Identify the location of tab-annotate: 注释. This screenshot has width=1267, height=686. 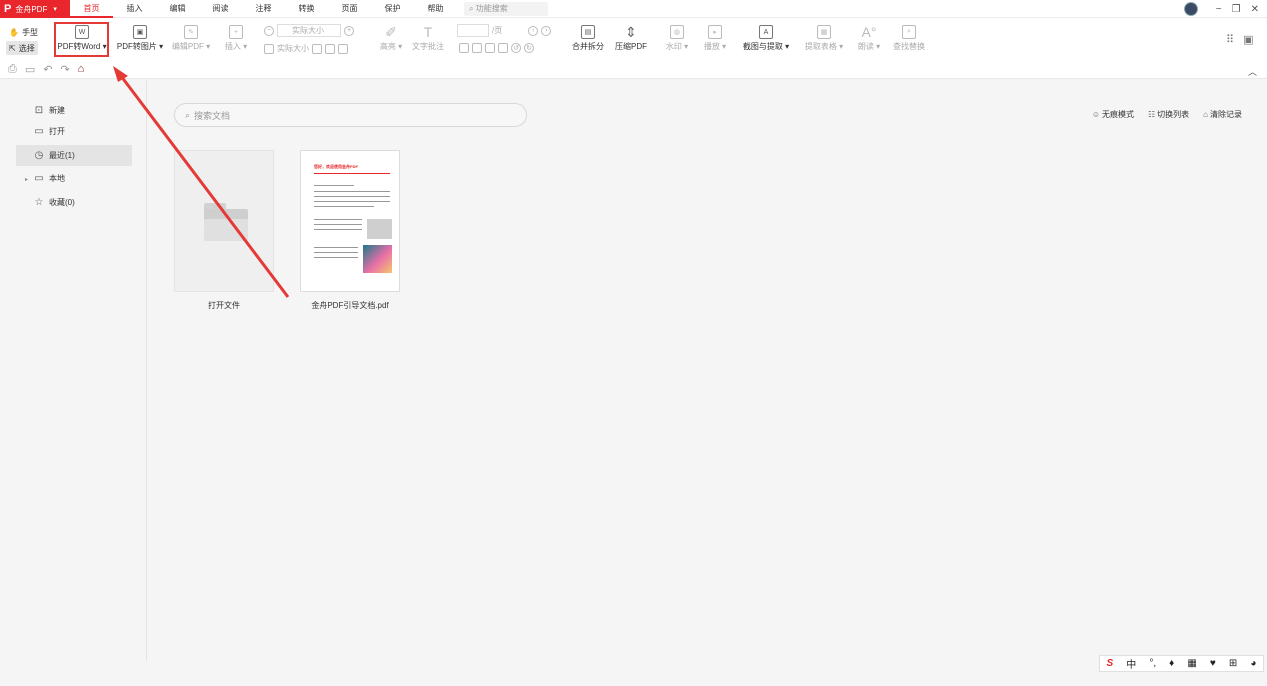
(263, 9).